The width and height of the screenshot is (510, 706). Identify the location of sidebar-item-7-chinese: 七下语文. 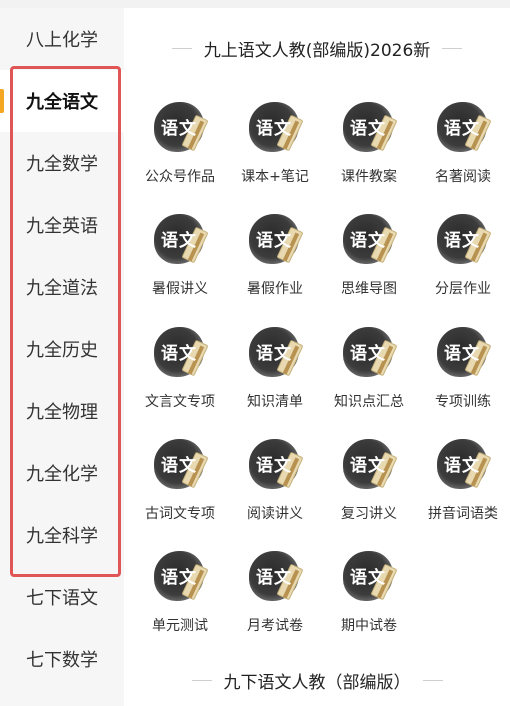
(62, 597).